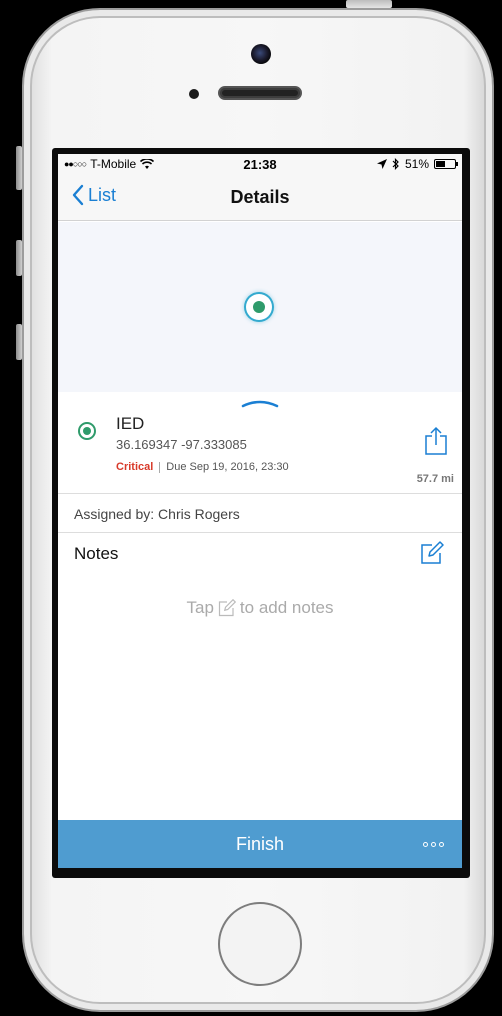 This screenshot has width=502, height=1016. I want to click on item-meta: Critical Due Sep 19, 2016, 23:30, so click(202, 467).